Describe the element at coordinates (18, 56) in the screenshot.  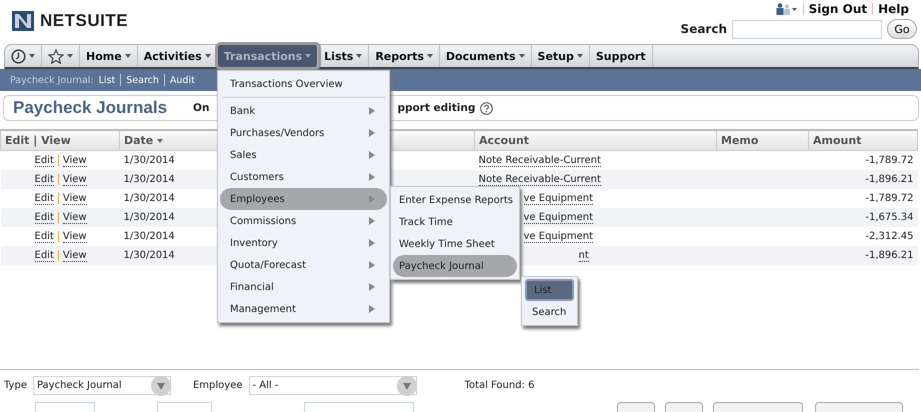
I see `clock-icon` at that location.